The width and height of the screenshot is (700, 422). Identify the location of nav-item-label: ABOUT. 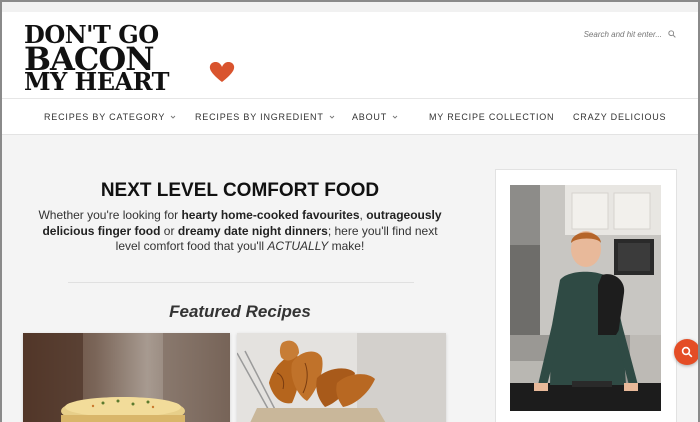
(370, 117).